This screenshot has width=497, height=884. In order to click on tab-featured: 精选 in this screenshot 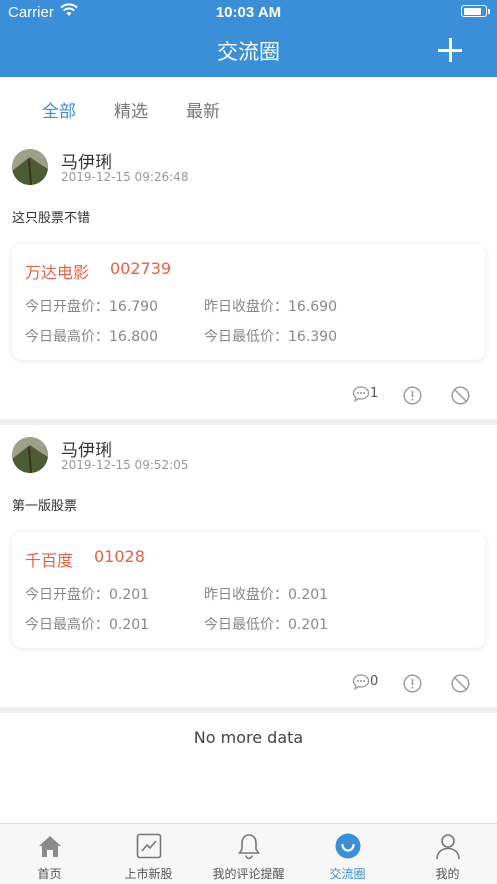, I will do `click(131, 109)`.